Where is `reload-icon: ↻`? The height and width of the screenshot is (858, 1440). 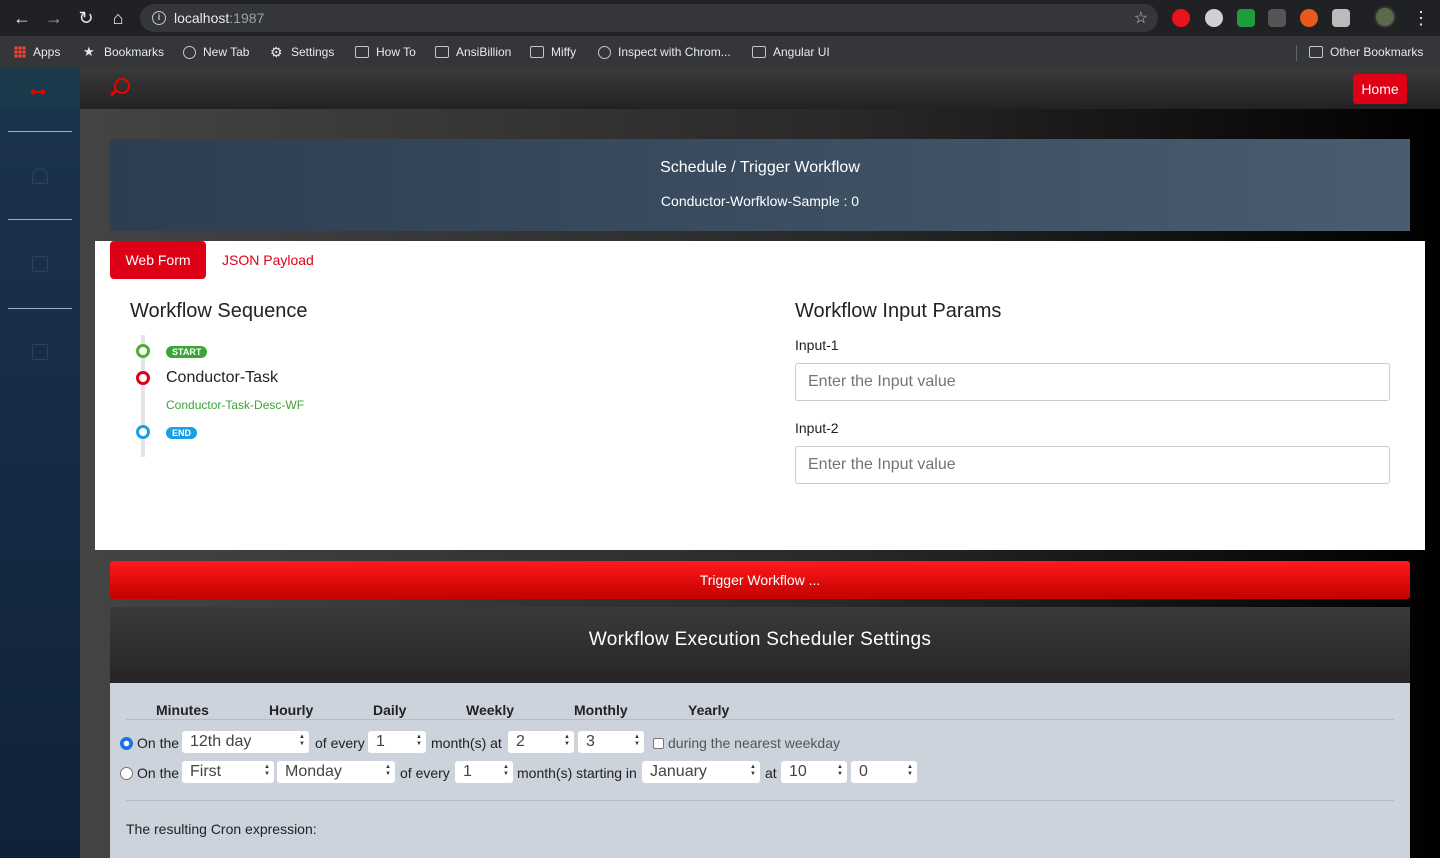
reload-icon: ↻ is located at coordinates (86, 18).